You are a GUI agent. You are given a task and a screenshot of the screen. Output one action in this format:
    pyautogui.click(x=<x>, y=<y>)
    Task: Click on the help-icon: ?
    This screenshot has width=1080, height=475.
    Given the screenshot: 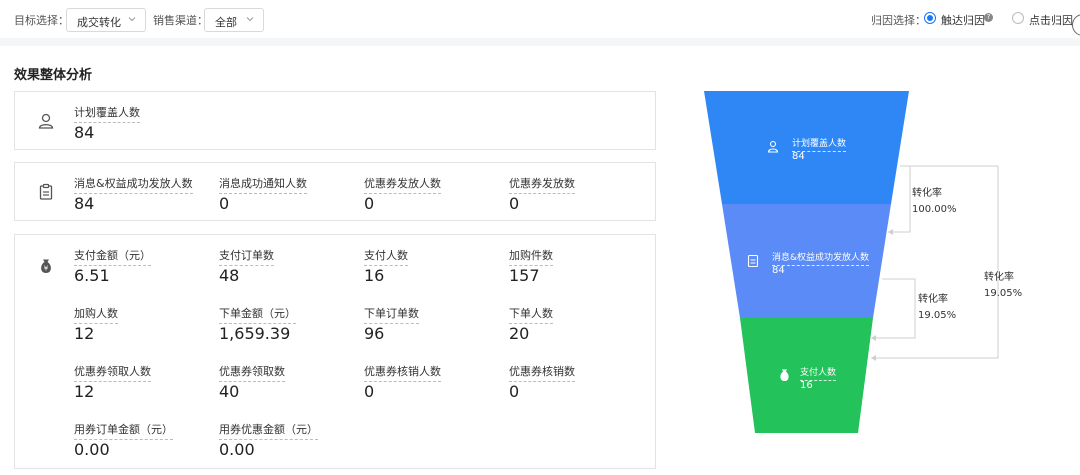 What is the action you would take?
    pyautogui.click(x=988, y=17)
    